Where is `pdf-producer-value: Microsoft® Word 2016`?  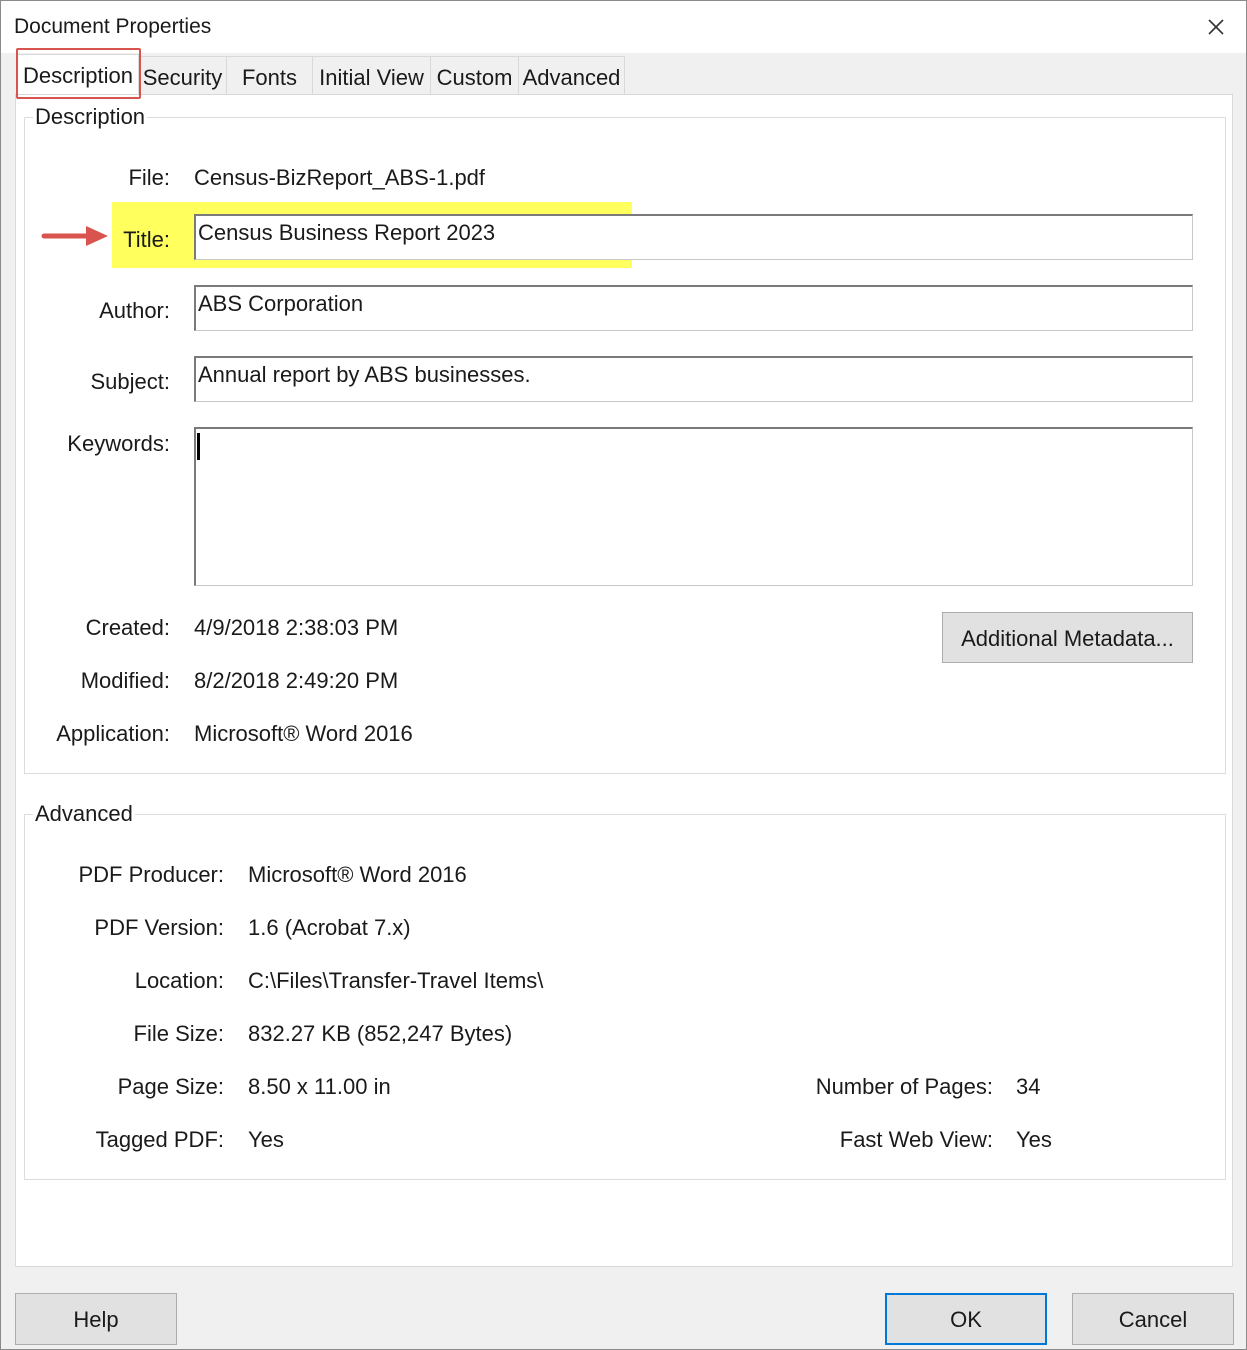
pdf-producer-value: Microsoft® Word 2016 is located at coordinates (357, 874).